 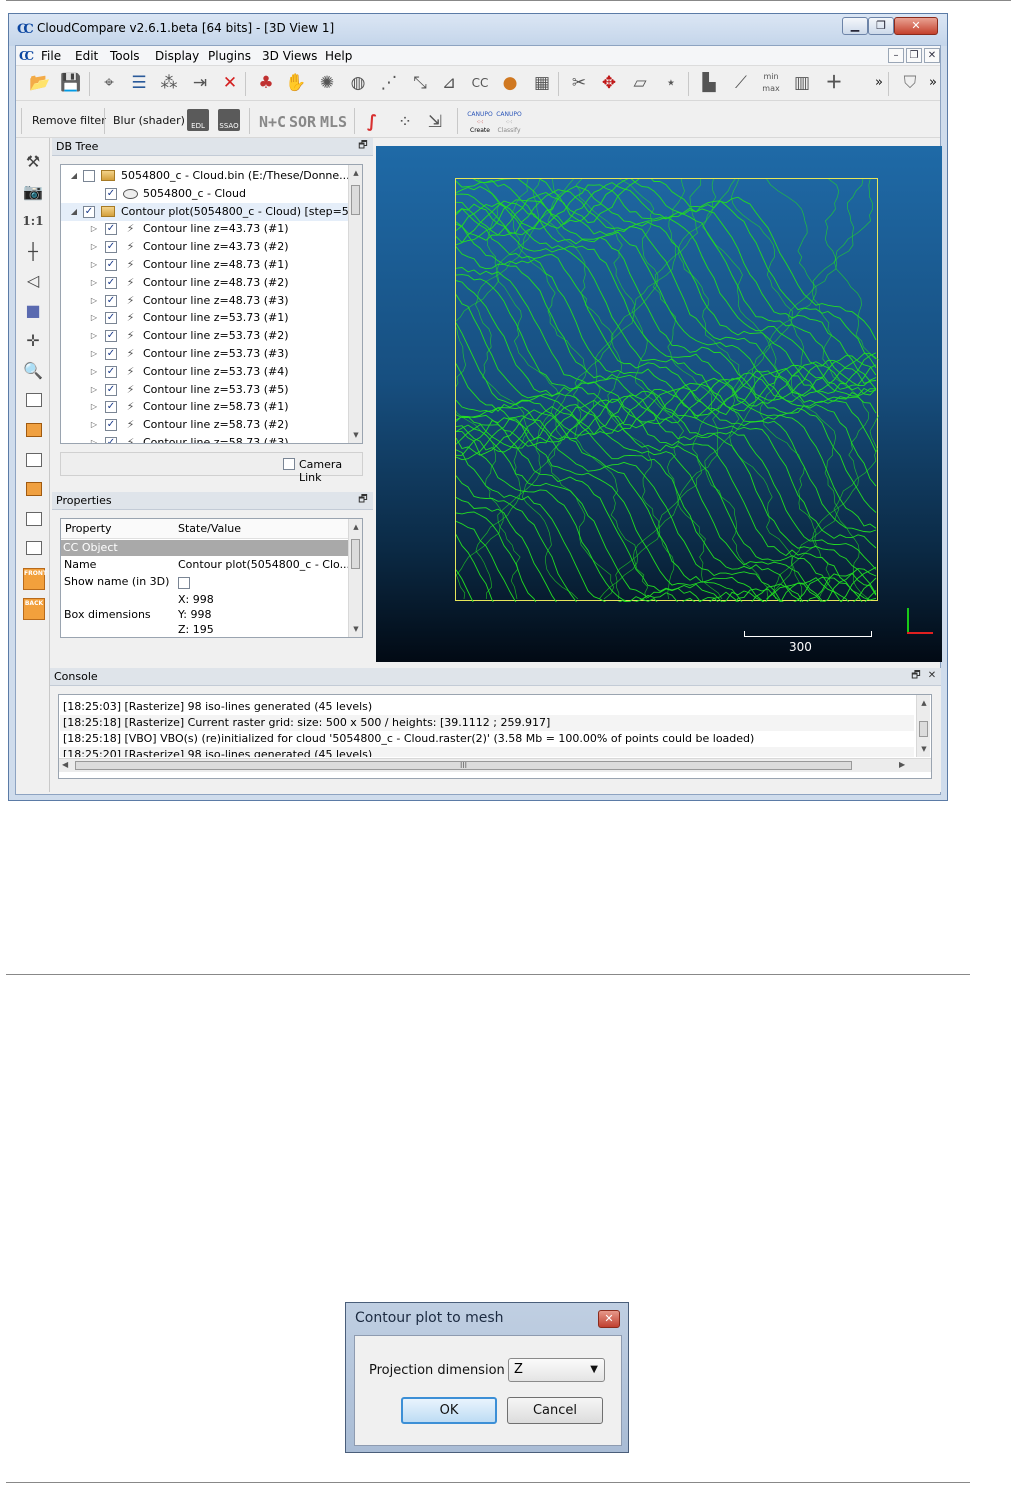 What do you see at coordinates (177, 56) in the screenshot?
I see `menu-display: Display` at bounding box center [177, 56].